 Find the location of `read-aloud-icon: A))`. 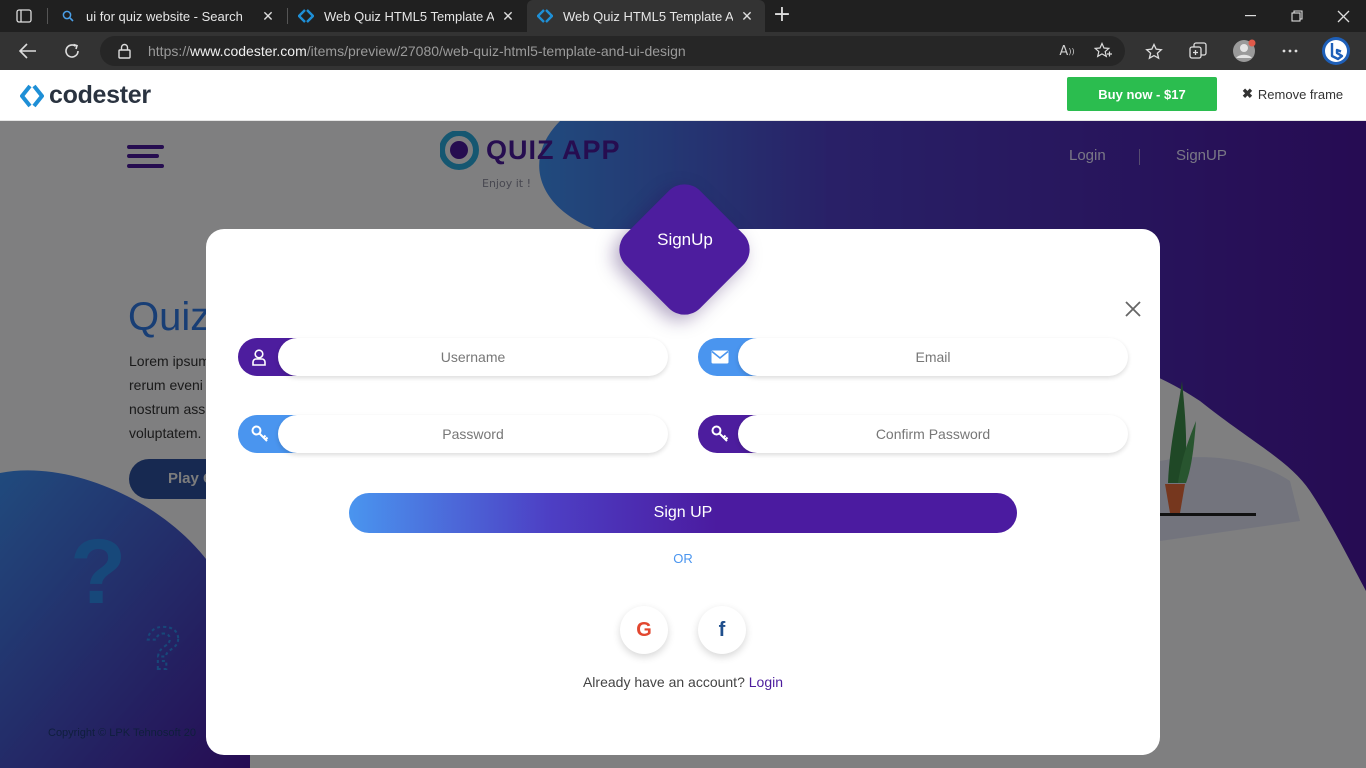

read-aloud-icon: A)) is located at coordinates (1067, 51).